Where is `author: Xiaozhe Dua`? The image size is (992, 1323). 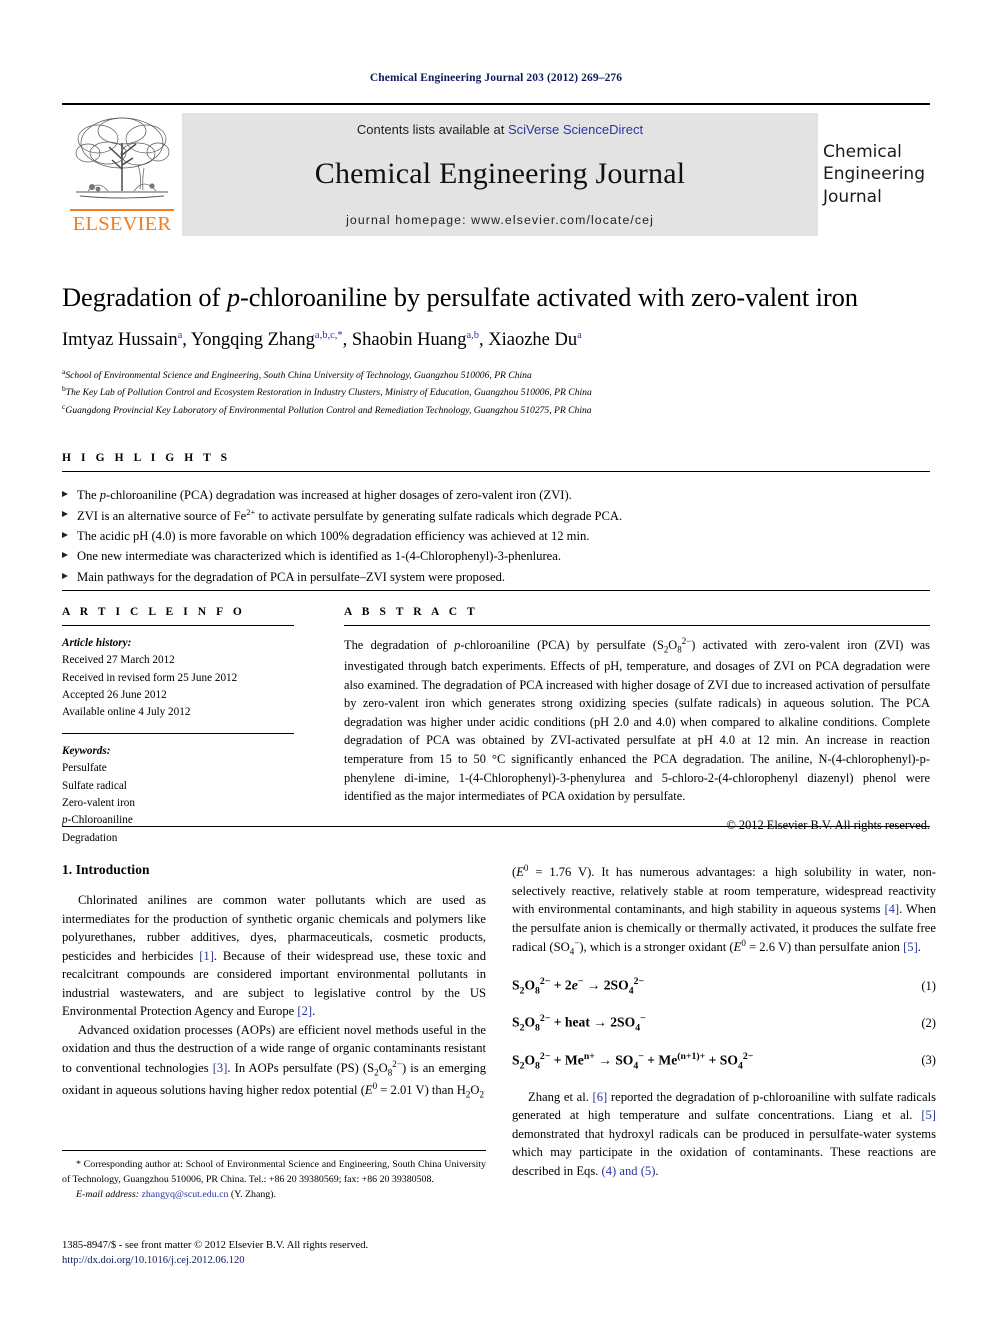 author: Xiaozhe Dua is located at coordinates (535, 340).